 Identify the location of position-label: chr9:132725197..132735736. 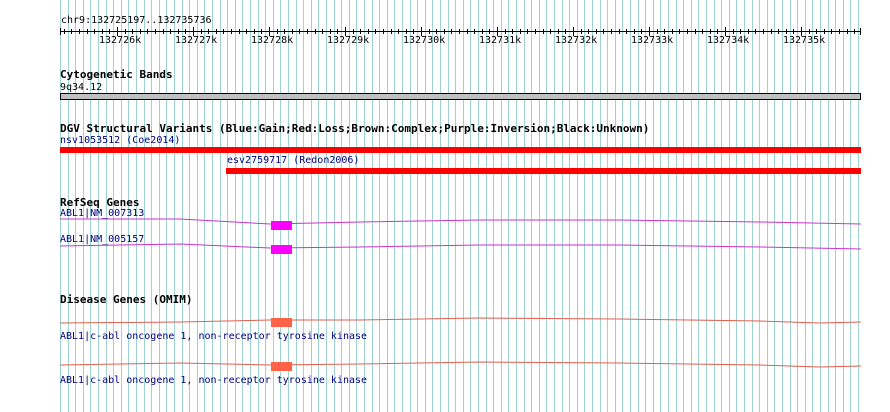
(136, 20).